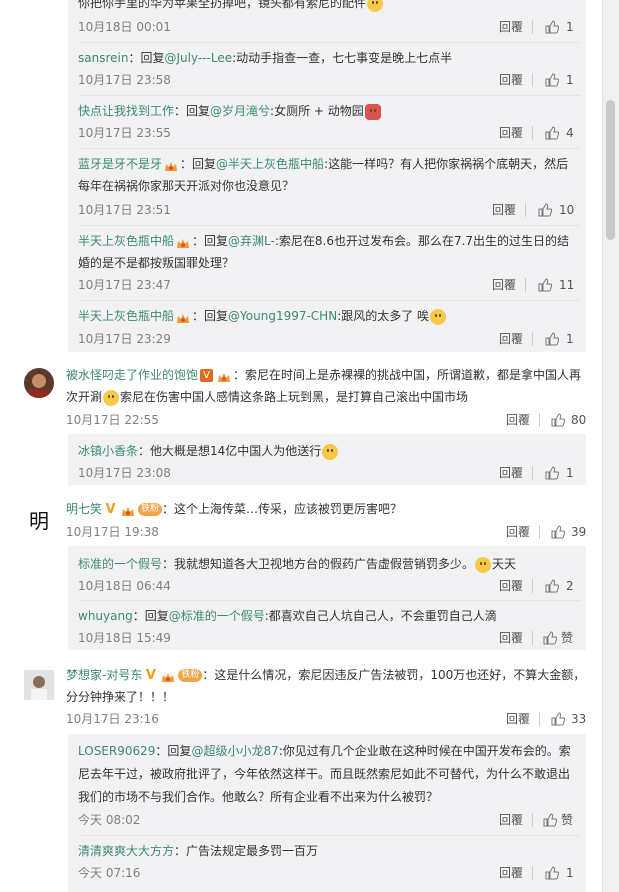 This screenshot has width=619, height=892. What do you see at coordinates (39, 520) in the screenshot?
I see `avatar: 明` at bounding box center [39, 520].